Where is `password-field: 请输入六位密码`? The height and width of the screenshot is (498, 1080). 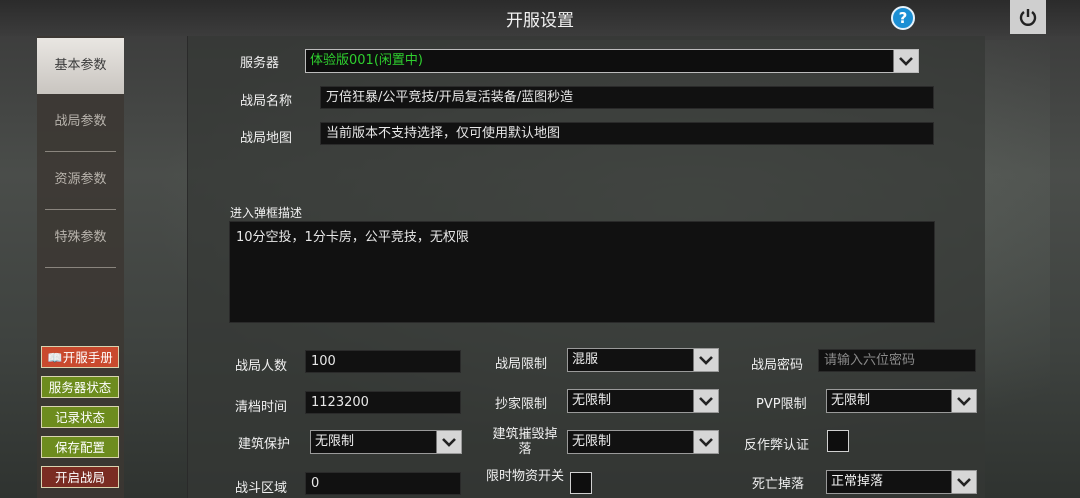 password-field: 请输入六位密码 is located at coordinates (897, 360).